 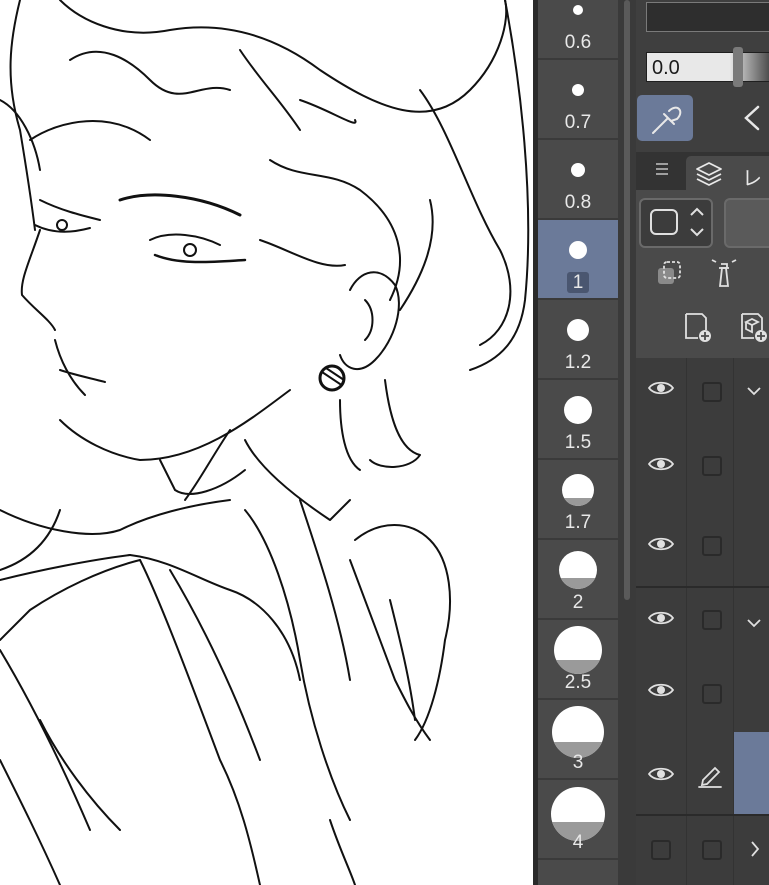 I want to click on back-button, so click(x=752, y=118).